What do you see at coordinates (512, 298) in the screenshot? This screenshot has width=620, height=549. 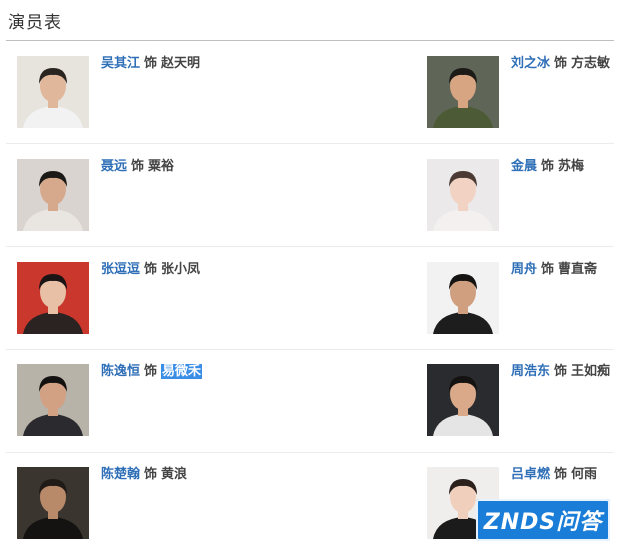 I see `cast-item: 周舟饰曹直斋` at bounding box center [512, 298].